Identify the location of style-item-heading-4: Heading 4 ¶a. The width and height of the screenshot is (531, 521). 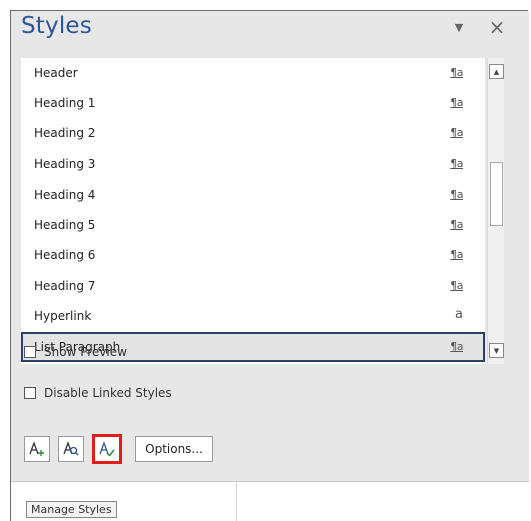
(253, 195).